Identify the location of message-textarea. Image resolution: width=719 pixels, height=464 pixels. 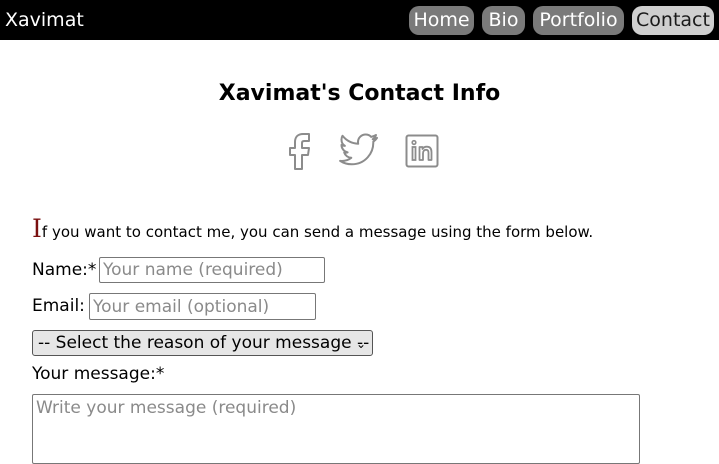
(336, 429).